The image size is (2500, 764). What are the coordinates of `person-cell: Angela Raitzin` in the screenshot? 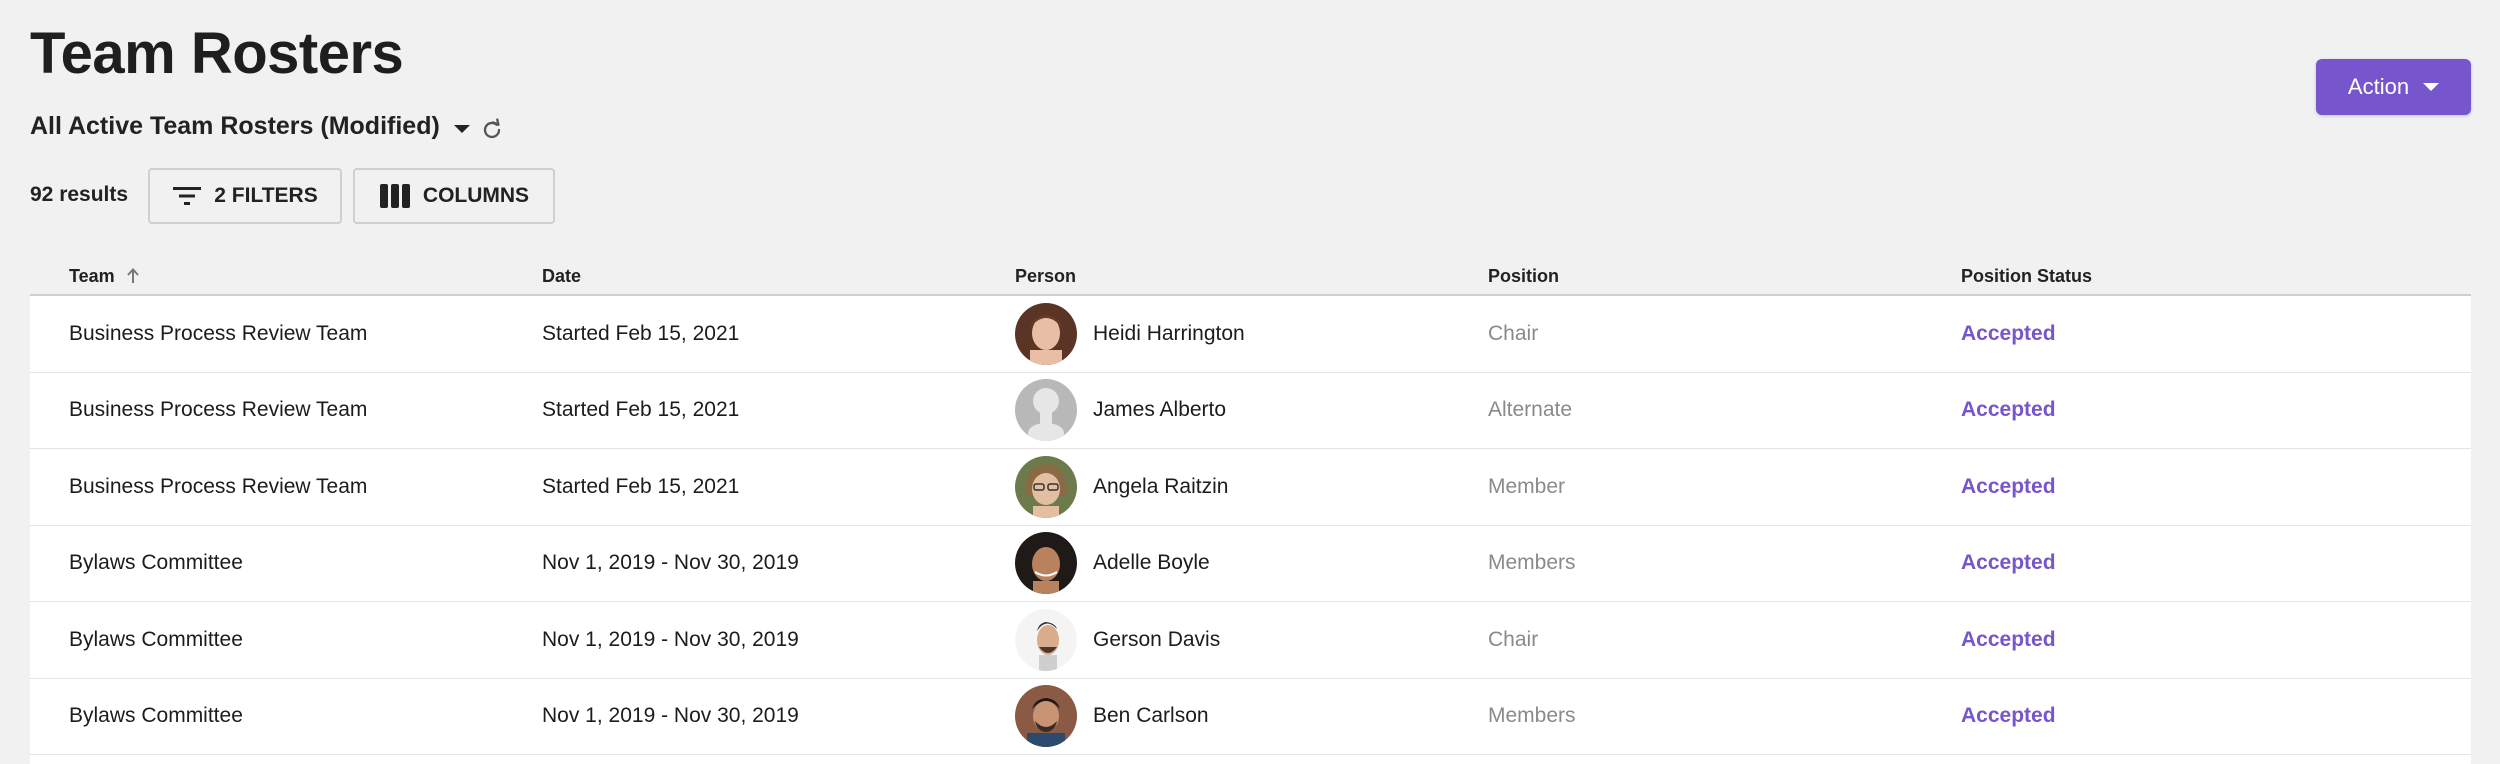 It's located at (1212, 486).